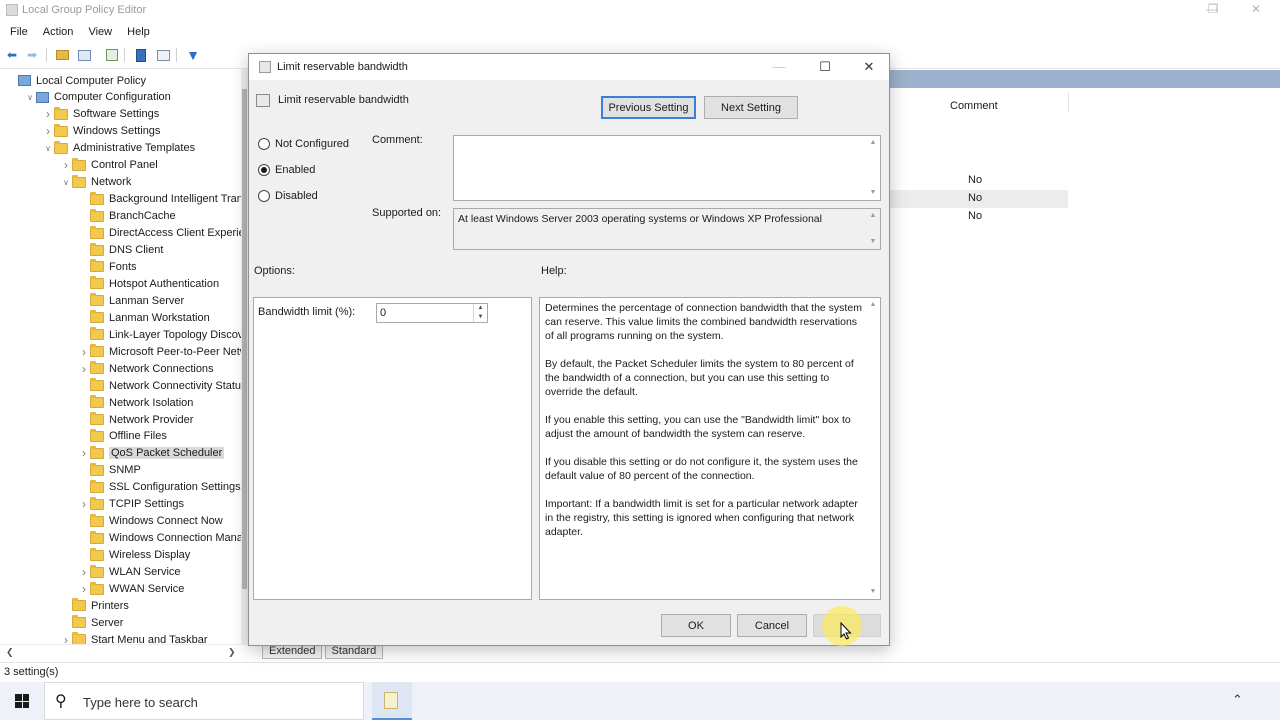 This screenshot has height=720, width=1280. I want to click on tree-item: Windows Connection Manag, so click(163, 538).